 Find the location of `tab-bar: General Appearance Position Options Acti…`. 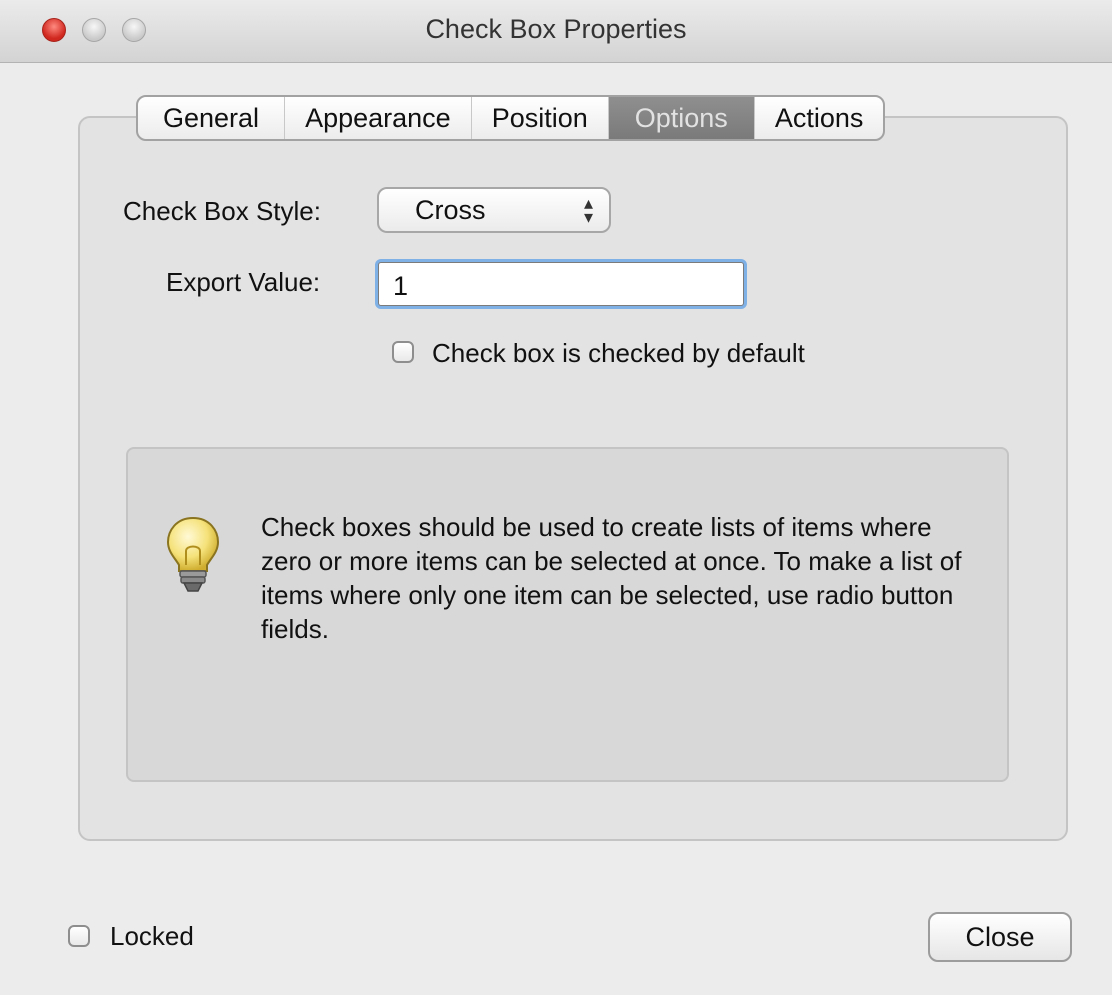

tab-bar: General Appearance Position Options Acti… is located at coordinates (511, 118).